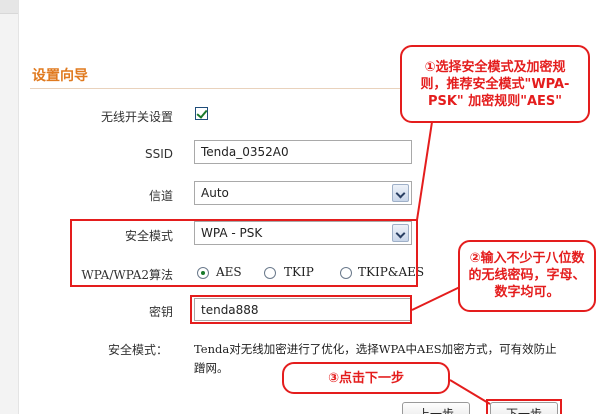  Describe the element at coordinates (136, 117) in the screenshot. I see `wireless-switch-label: 无线开关设置` at that location.